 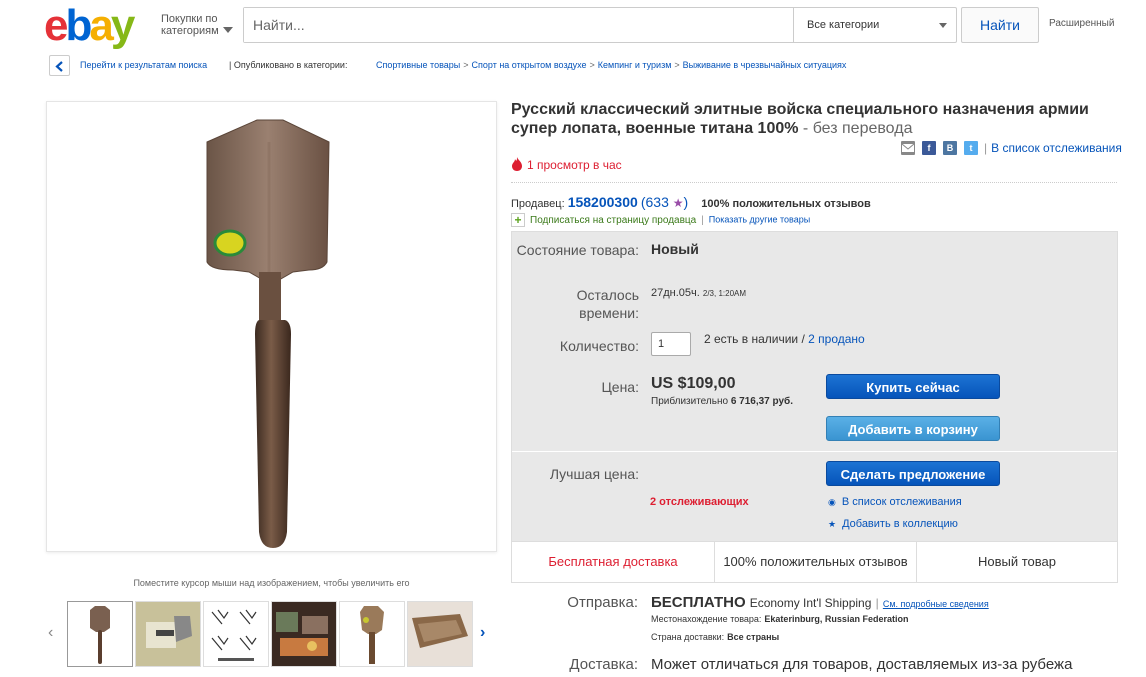 I want to click on availability: 2 есть в наличии / 2 продано, so click(x=784, y=339).